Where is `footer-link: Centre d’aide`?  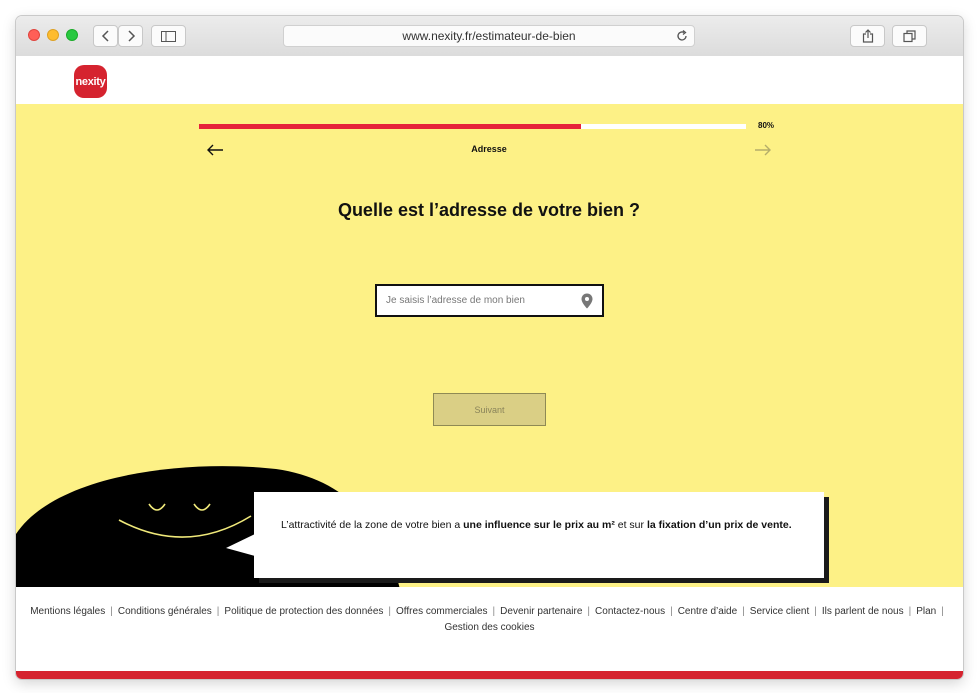
footer-link: Centre d’aide is located at coordinates (707, 611).